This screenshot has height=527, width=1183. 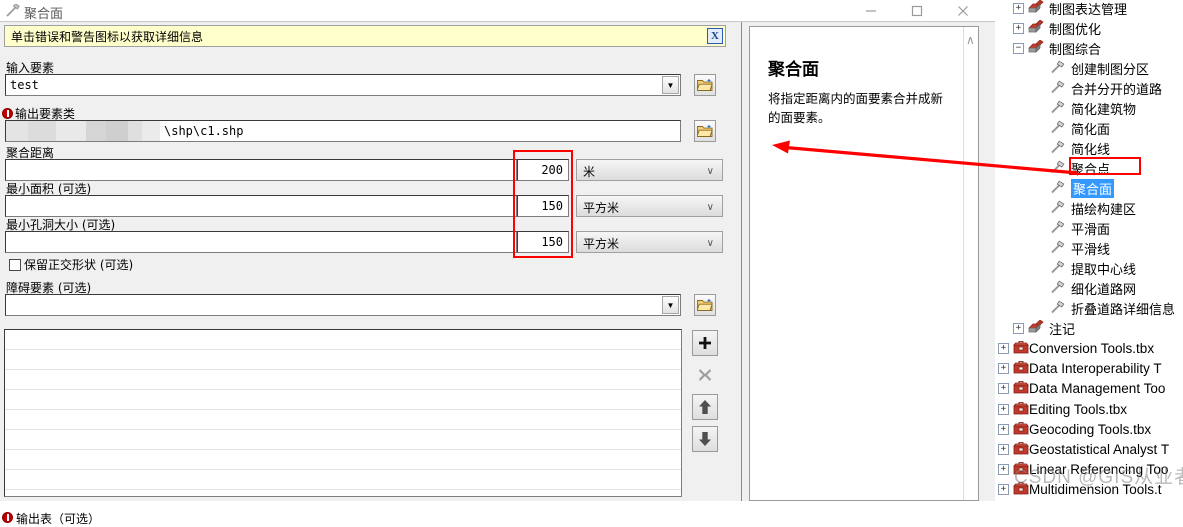 I want to click on tree-item-label: 平滑线, so click(x=1090, y=248).